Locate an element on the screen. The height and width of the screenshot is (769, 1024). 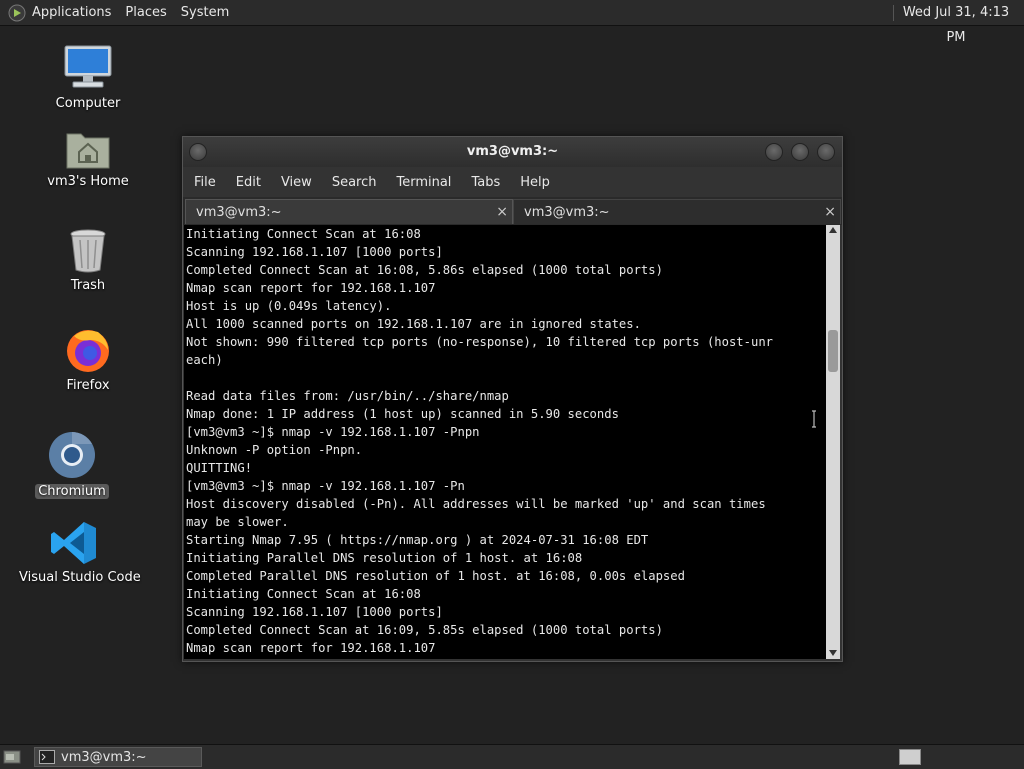
desktop-icon-label: Firefox is located at coordinates (88, 385).